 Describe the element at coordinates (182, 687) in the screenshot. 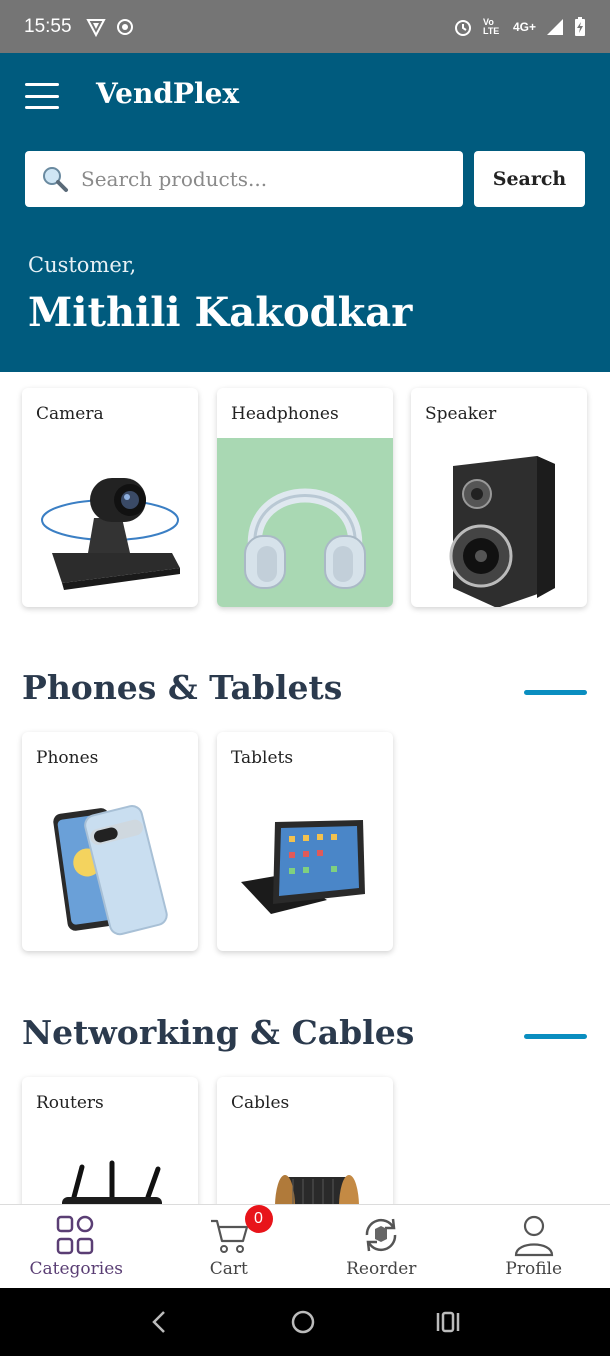

I see `section-title-phones-tablets: Phones & Tablets` at that location.